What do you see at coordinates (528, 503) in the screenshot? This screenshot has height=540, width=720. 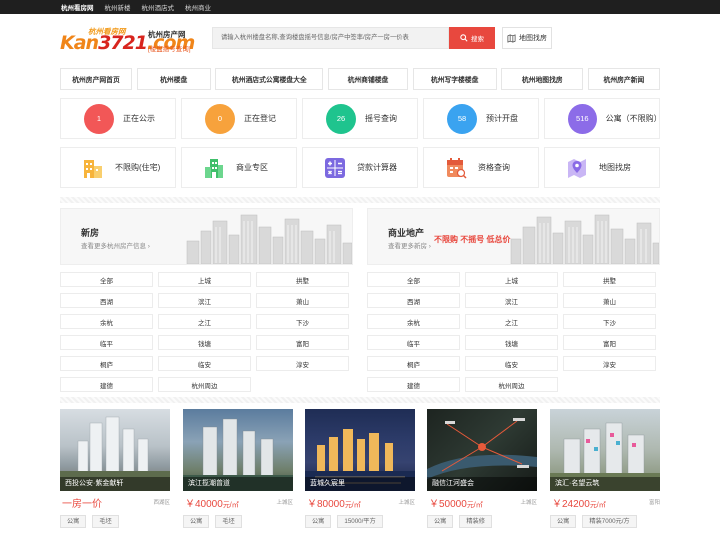 I see `listing-district: 上城区` at bounding box center [528, 503].